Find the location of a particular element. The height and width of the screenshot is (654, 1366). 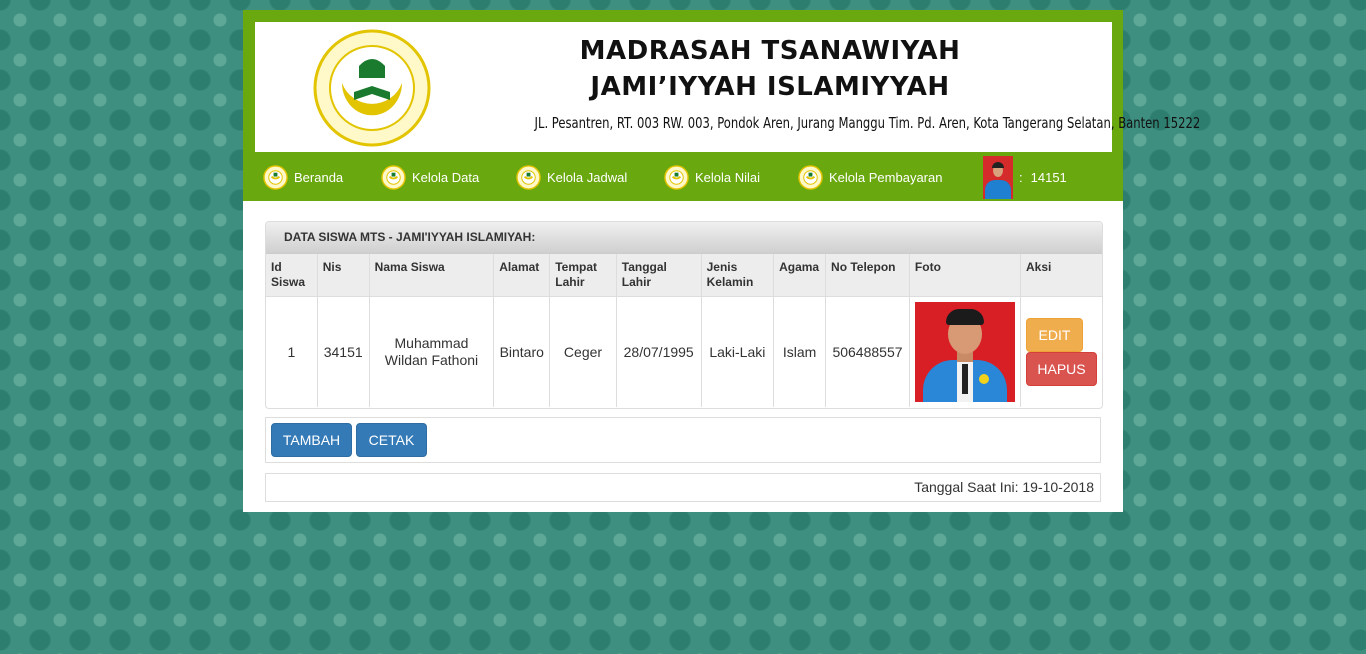

student-photo is located at coordinates (964, 352).